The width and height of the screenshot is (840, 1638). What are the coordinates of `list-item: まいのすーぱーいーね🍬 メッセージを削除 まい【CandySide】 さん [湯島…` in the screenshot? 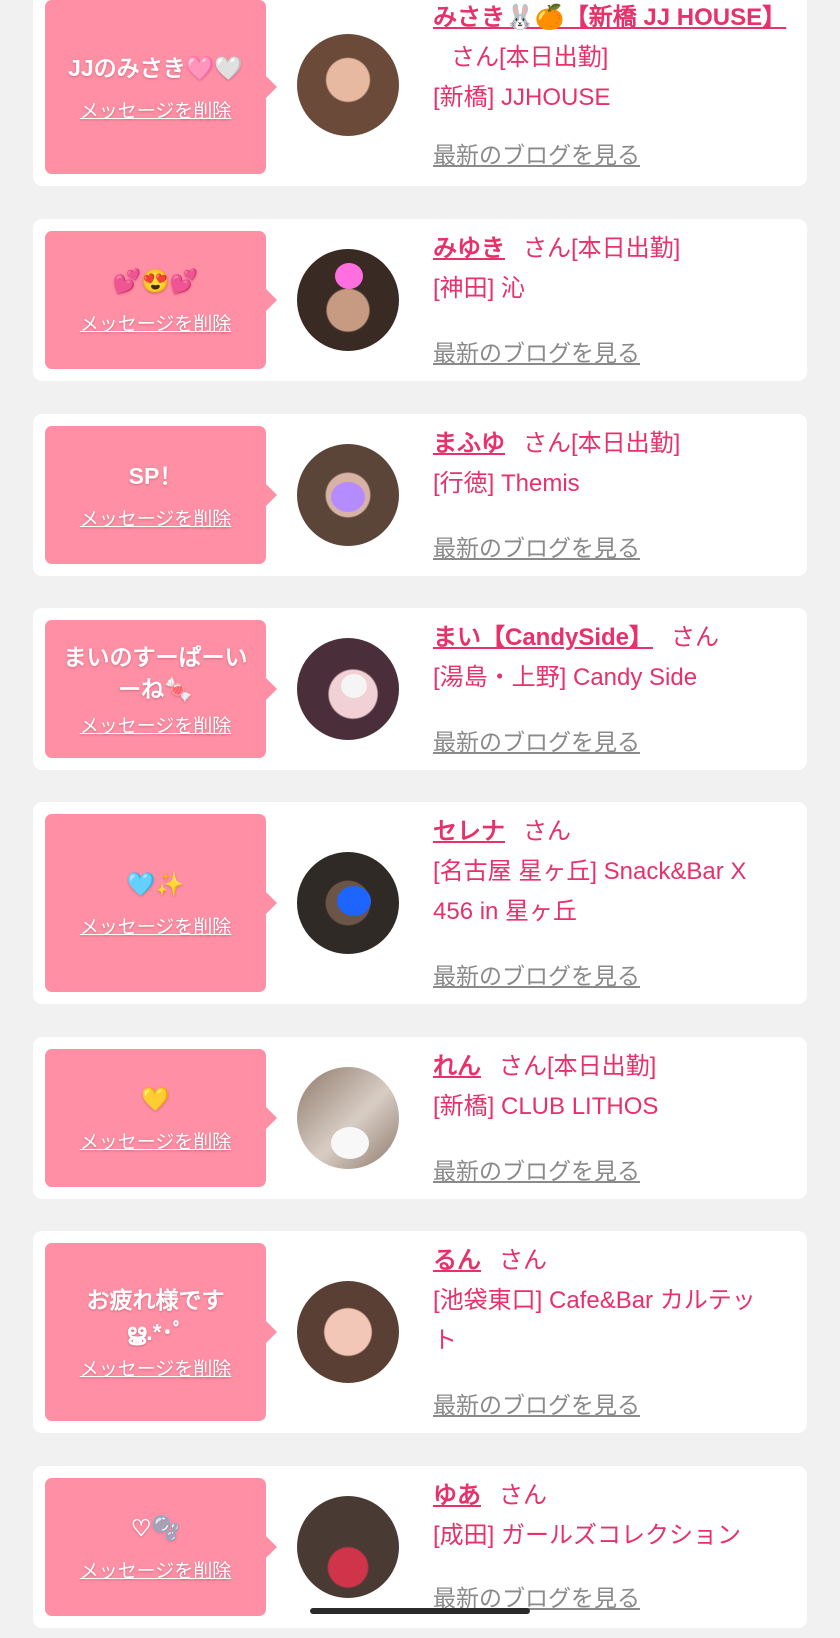 It's located at (420, 689).